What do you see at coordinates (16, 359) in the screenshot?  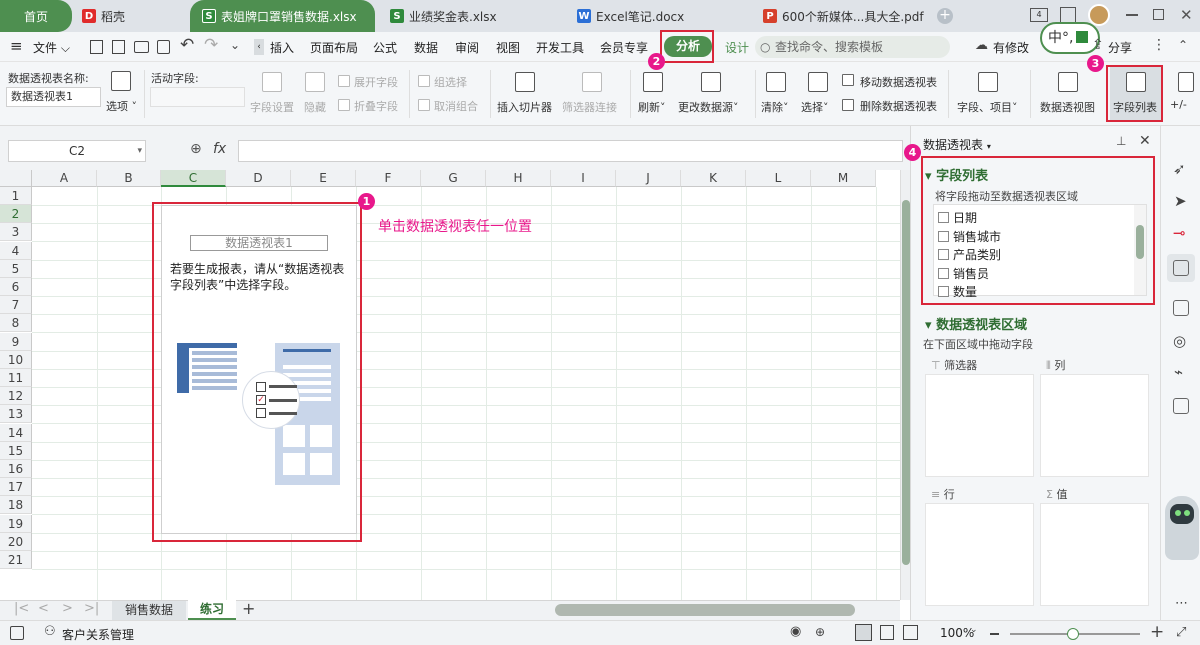 I see `row-header: 10` at bounding box center [16, 359].